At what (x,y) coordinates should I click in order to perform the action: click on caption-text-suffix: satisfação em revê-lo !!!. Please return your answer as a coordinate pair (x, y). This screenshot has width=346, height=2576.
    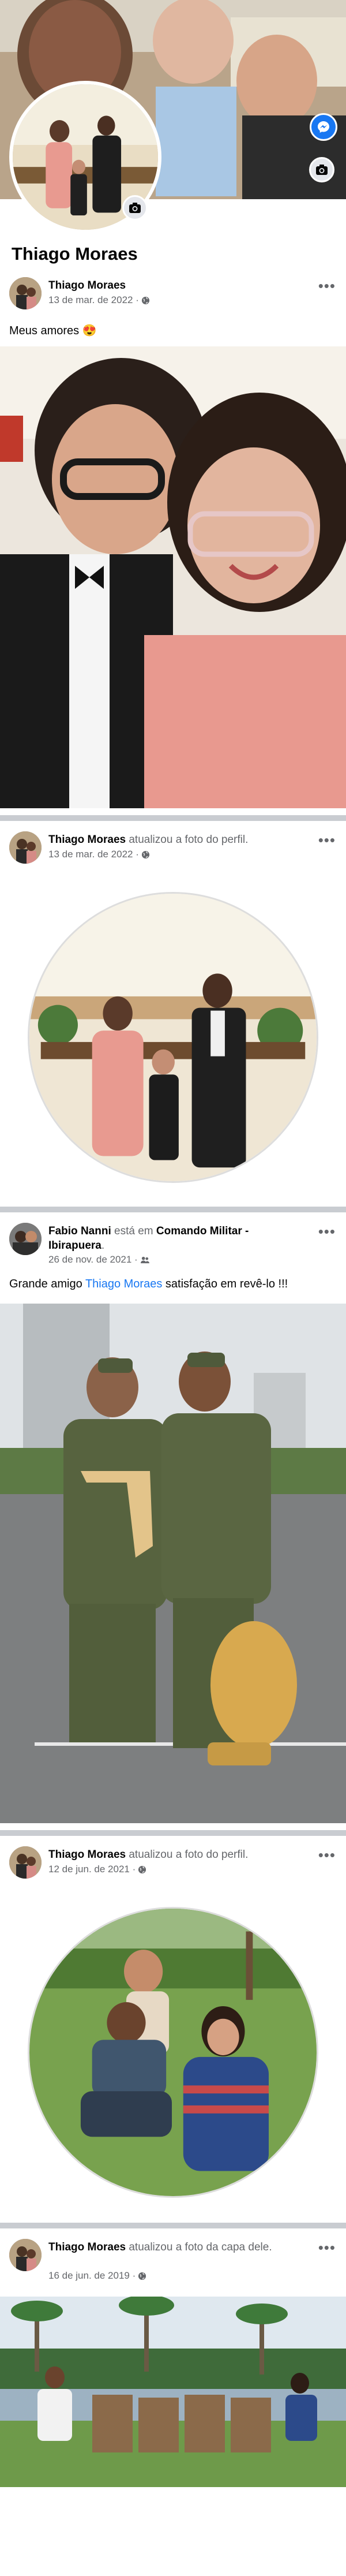
    Looking at the image, I should click on (225, 1284).